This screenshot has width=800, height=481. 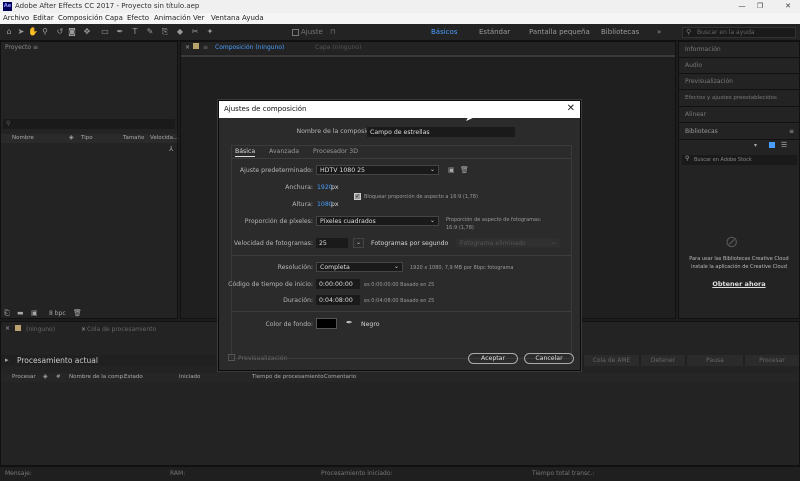 What do you see at coordinates (45, 32) in the screenshot?
I see `zoom-tool-icon: ⚲` at bounding box center [45, 32].